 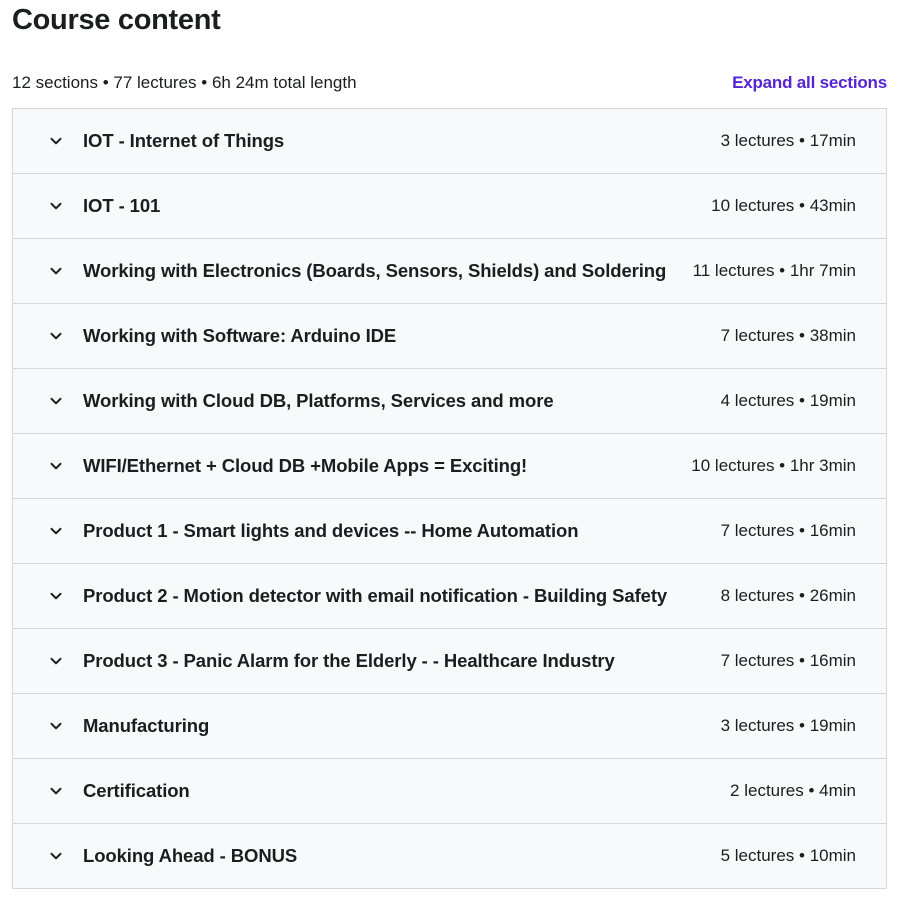 I want to click on section-meta: 3 lectures • 17min, so click(x=788, y=140).